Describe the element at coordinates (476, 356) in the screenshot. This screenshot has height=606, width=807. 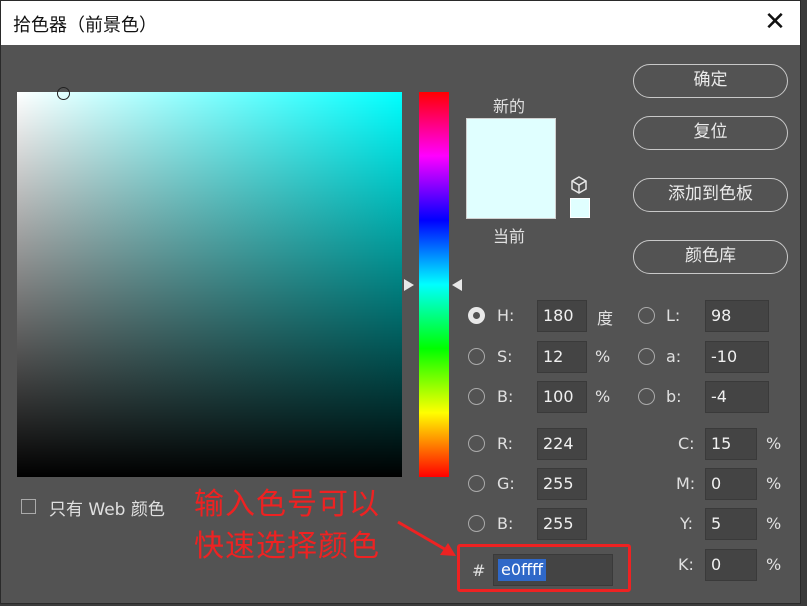
I see `radio-s` at that location.